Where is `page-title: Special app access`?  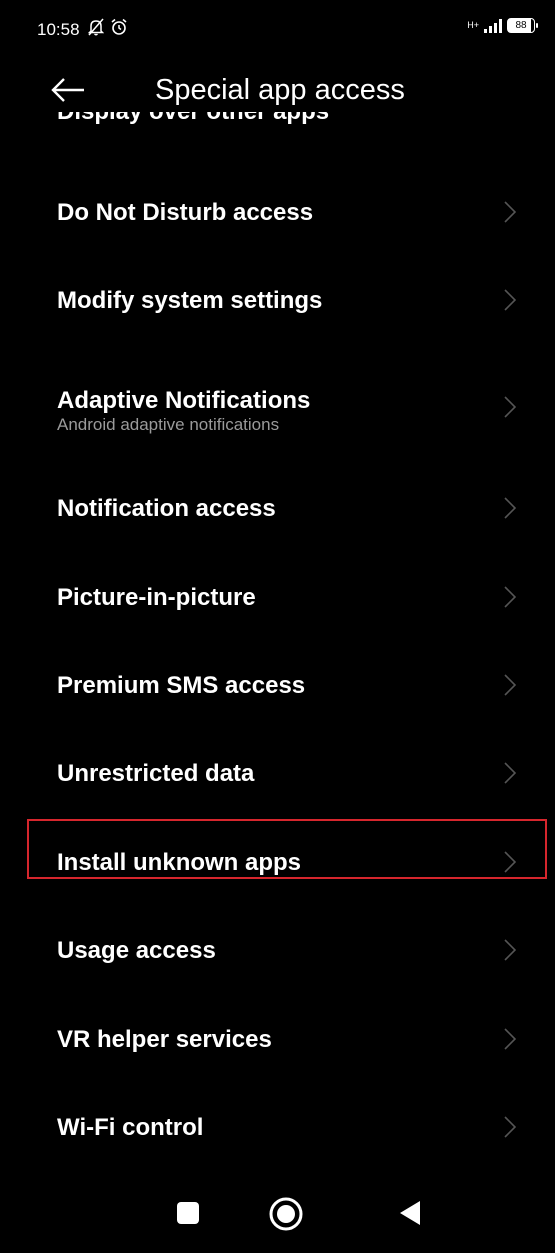
page-title: Special app access is located at coordinates (280, 90).